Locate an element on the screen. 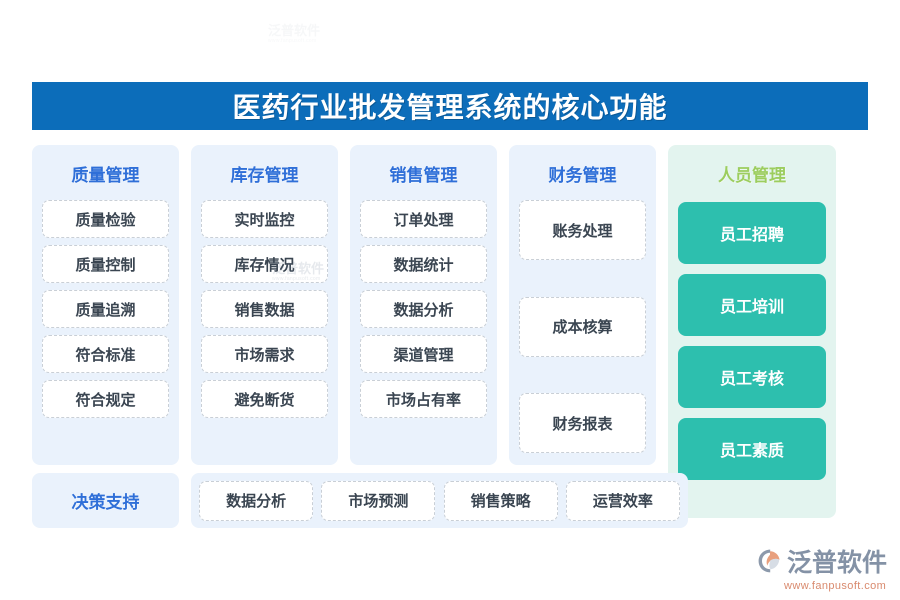 This screenshot has height=600, width=900. feature-button: 员工培训 is located at coordinates (752, 305).